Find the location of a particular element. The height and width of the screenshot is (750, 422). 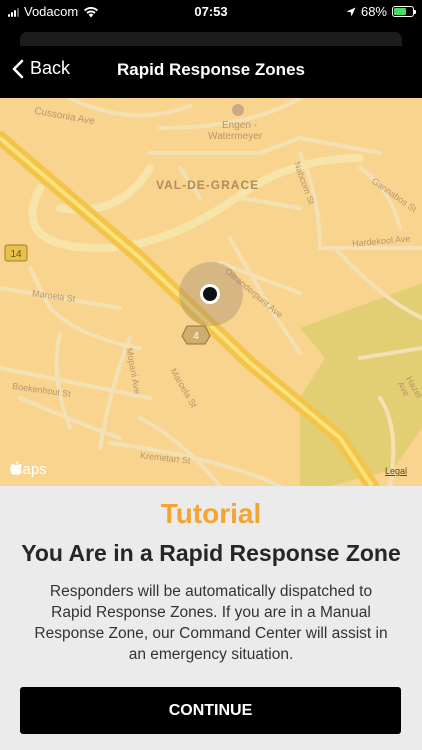

battery-percent: 68% is located at coordinates (373, 11).